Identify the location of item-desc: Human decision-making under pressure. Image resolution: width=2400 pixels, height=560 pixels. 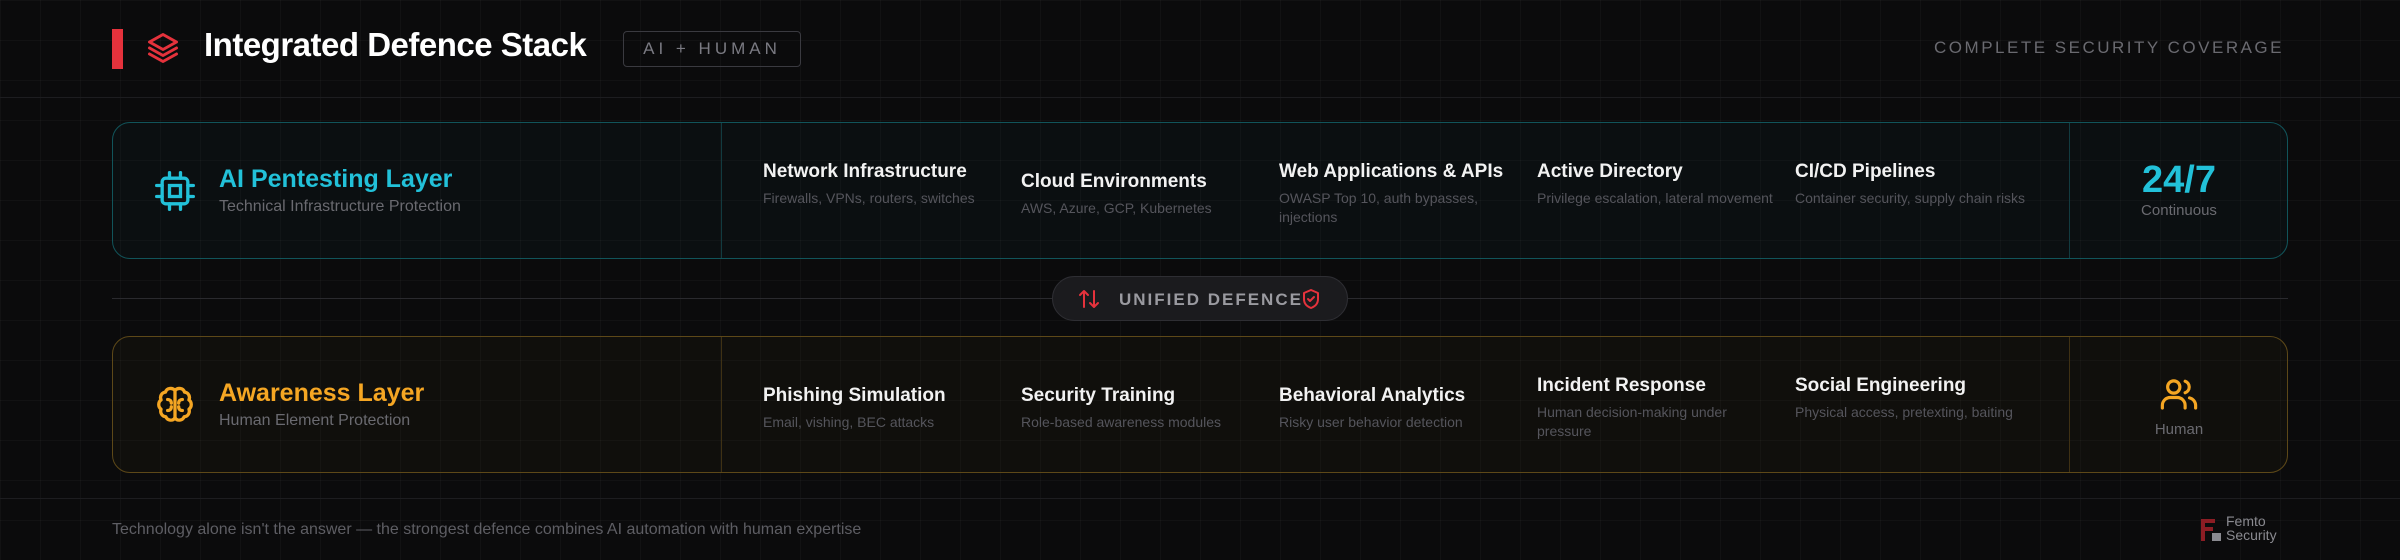
(1632, 421).